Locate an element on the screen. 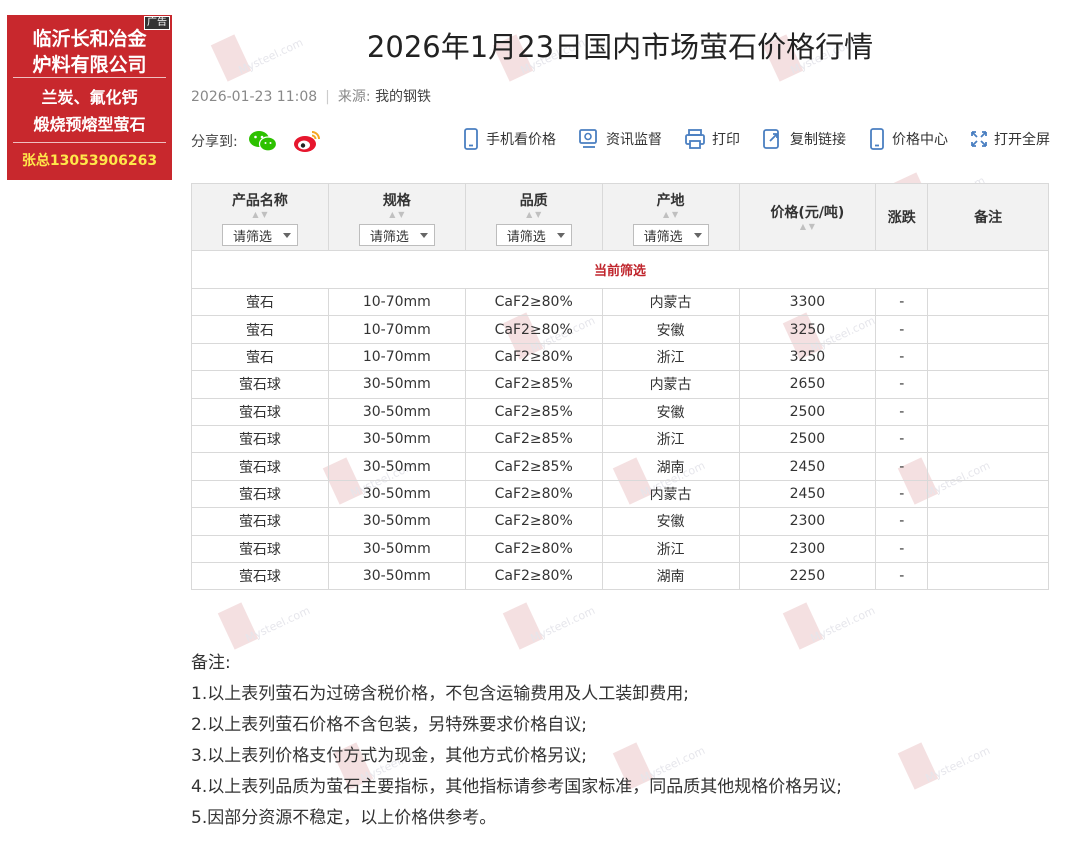 This screenshot has height=847, width=1065. tool-fullscreen: 打开全屏 is located at coordinates (1010, 139).